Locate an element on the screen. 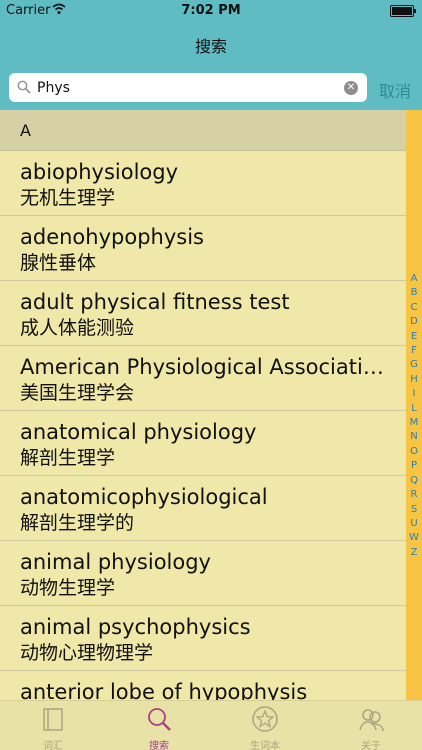  list-item: abiophysiology 无机生理学 is located at coordinates (203, 183).